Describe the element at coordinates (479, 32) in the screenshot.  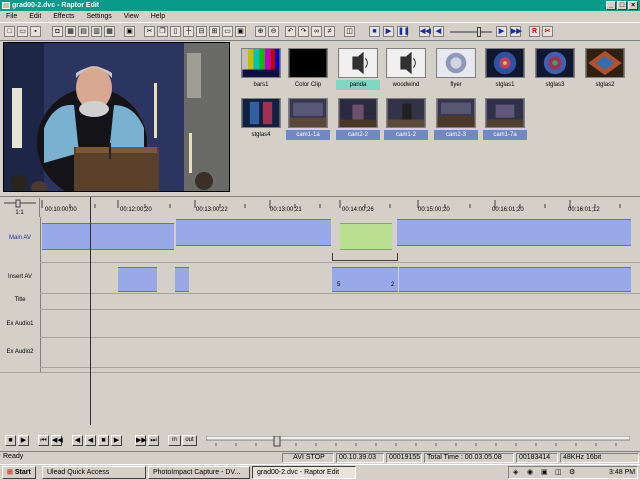
I see `jog-slider-thumb` at that location.